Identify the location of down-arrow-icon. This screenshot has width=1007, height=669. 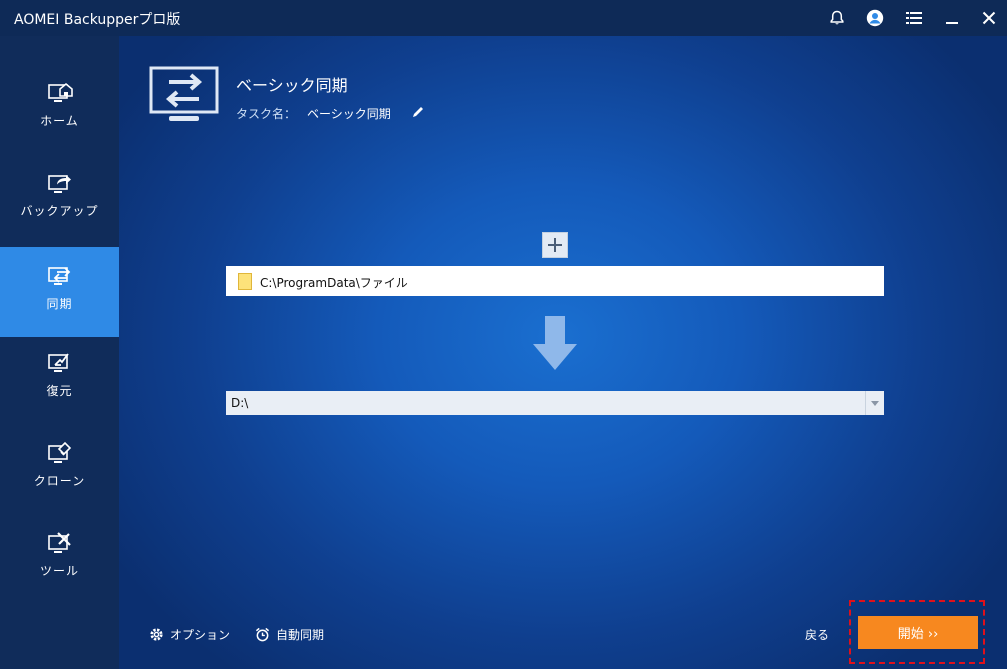
(555, 343).